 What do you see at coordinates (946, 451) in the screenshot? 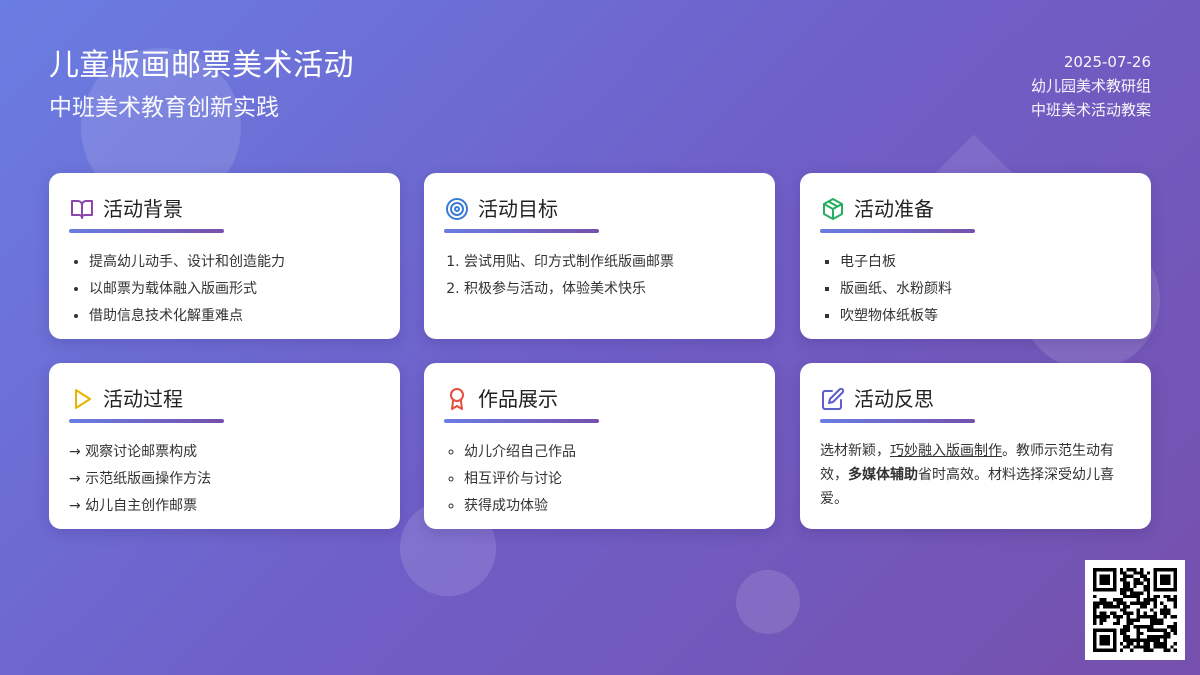
I see `reflection-highlight: 巧妙融入版画制作` at bounding box center [946, 451].